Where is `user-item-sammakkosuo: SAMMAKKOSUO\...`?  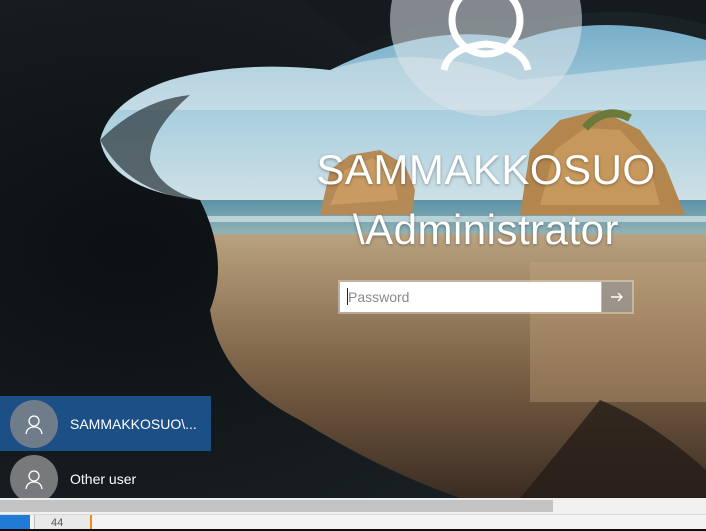 user-item-sammakkosuo: SAMMAKKOSUO\... is located at coordinates (105, 423).